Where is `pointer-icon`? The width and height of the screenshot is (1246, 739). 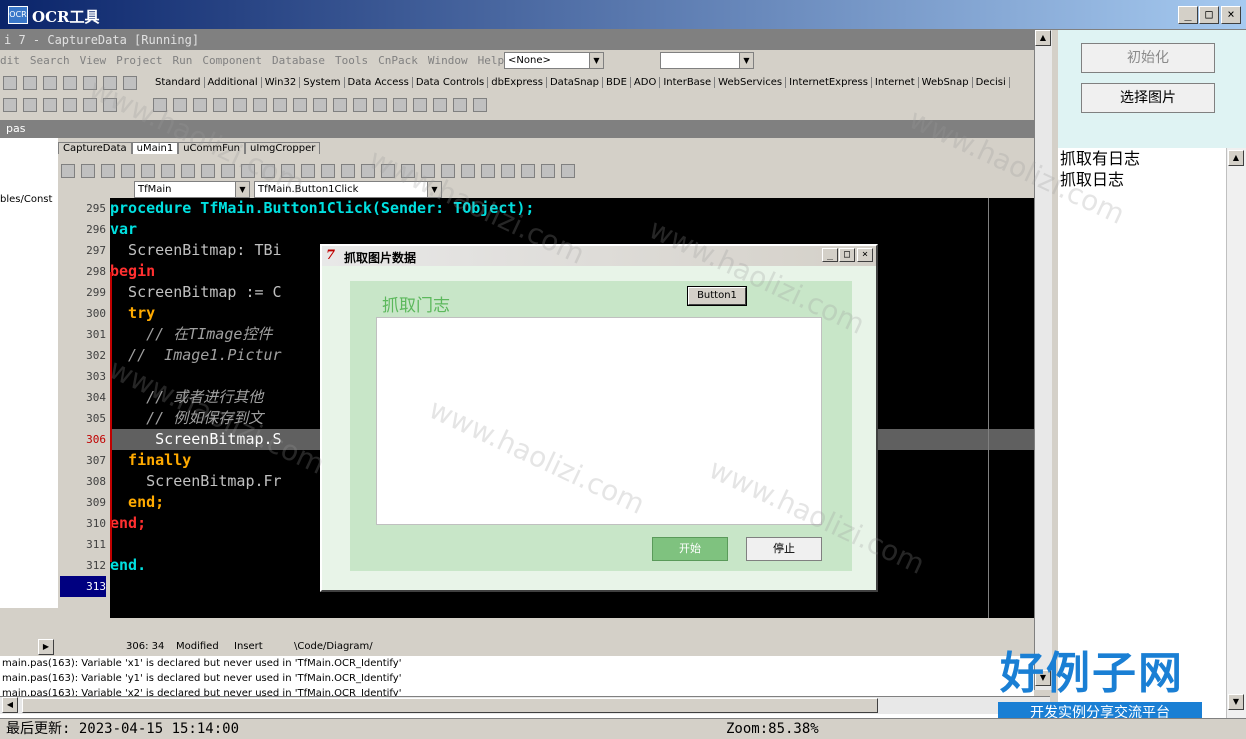 pointer-icon is located at coordinates (160, 105).